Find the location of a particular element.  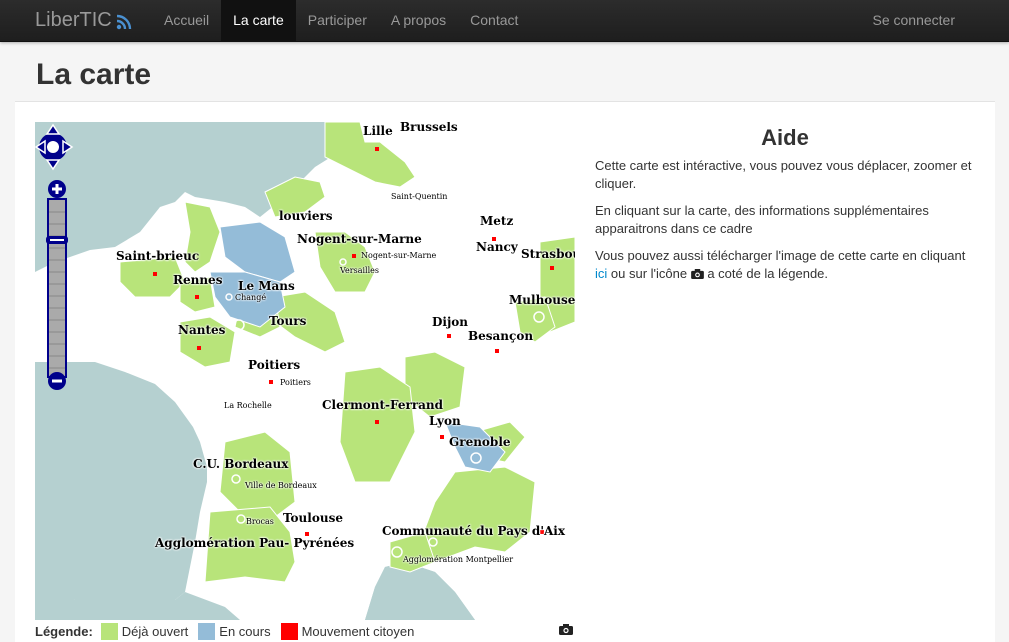

city-pau: Agglomération Pau- Pyrénées is located at coordinates (255, 543).